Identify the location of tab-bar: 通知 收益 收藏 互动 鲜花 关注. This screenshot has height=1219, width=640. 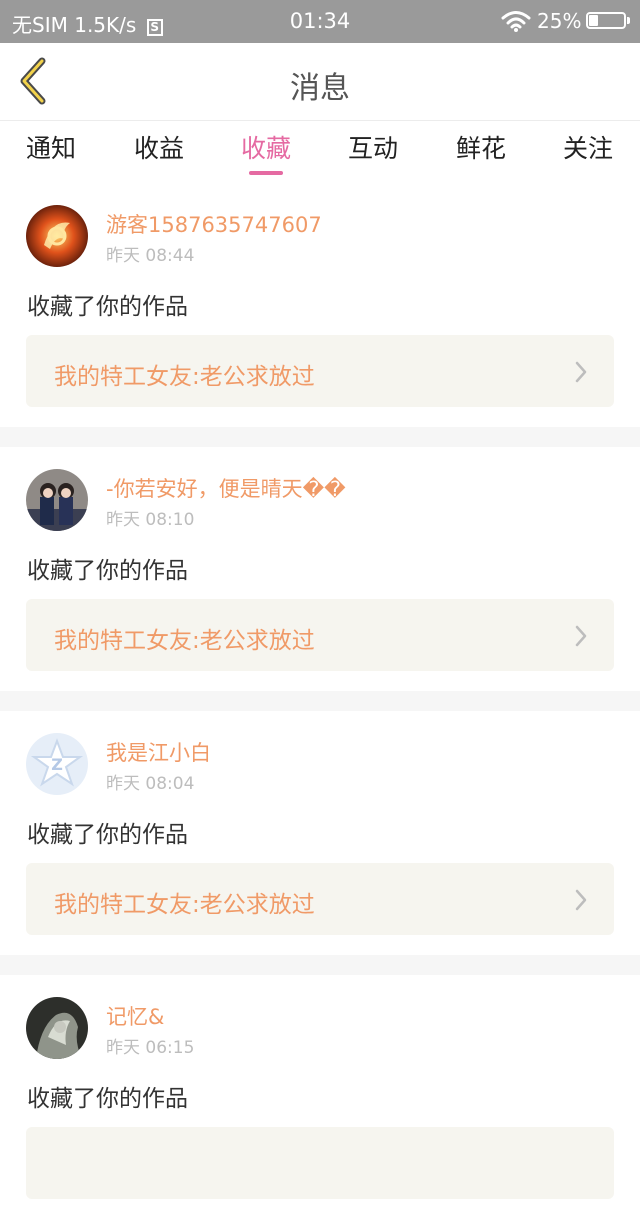
(320, 152).